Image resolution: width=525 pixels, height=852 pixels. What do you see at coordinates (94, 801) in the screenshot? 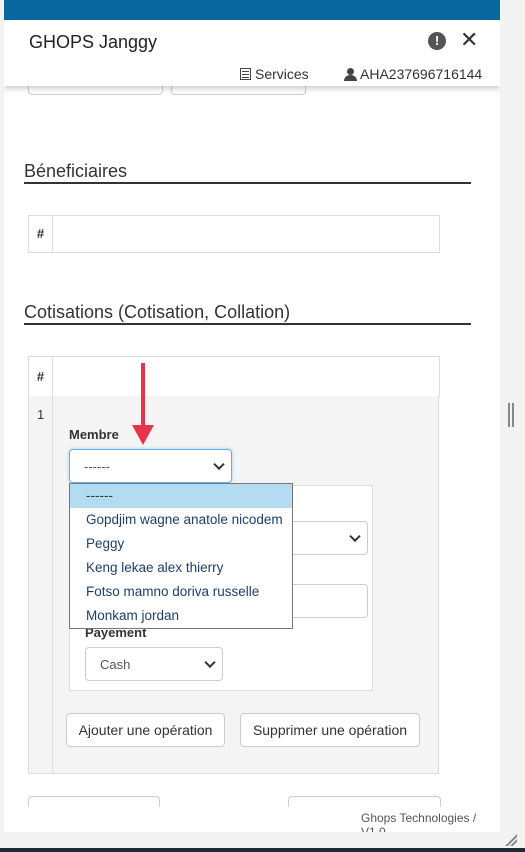
I see `bottom-button-left` at bounding box center [94, 801].